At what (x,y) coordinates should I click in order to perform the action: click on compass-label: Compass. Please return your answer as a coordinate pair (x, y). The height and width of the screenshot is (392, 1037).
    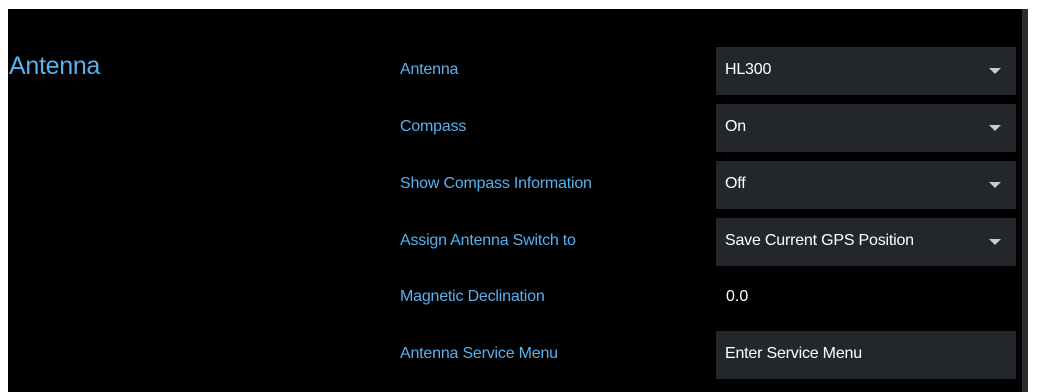
    Looking at the image, I should click on (433, 126).